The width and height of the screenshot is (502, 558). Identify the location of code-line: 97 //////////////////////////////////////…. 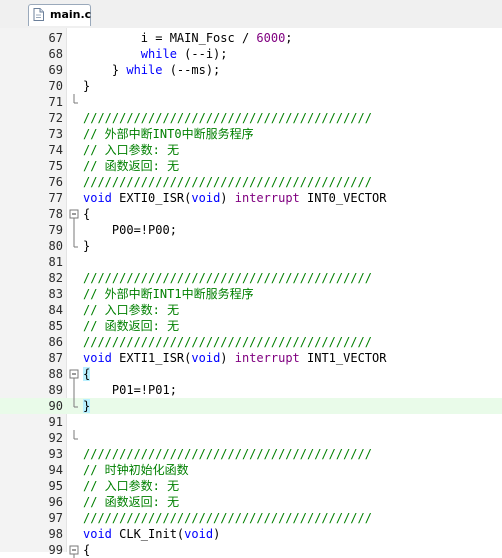
(251, 518).